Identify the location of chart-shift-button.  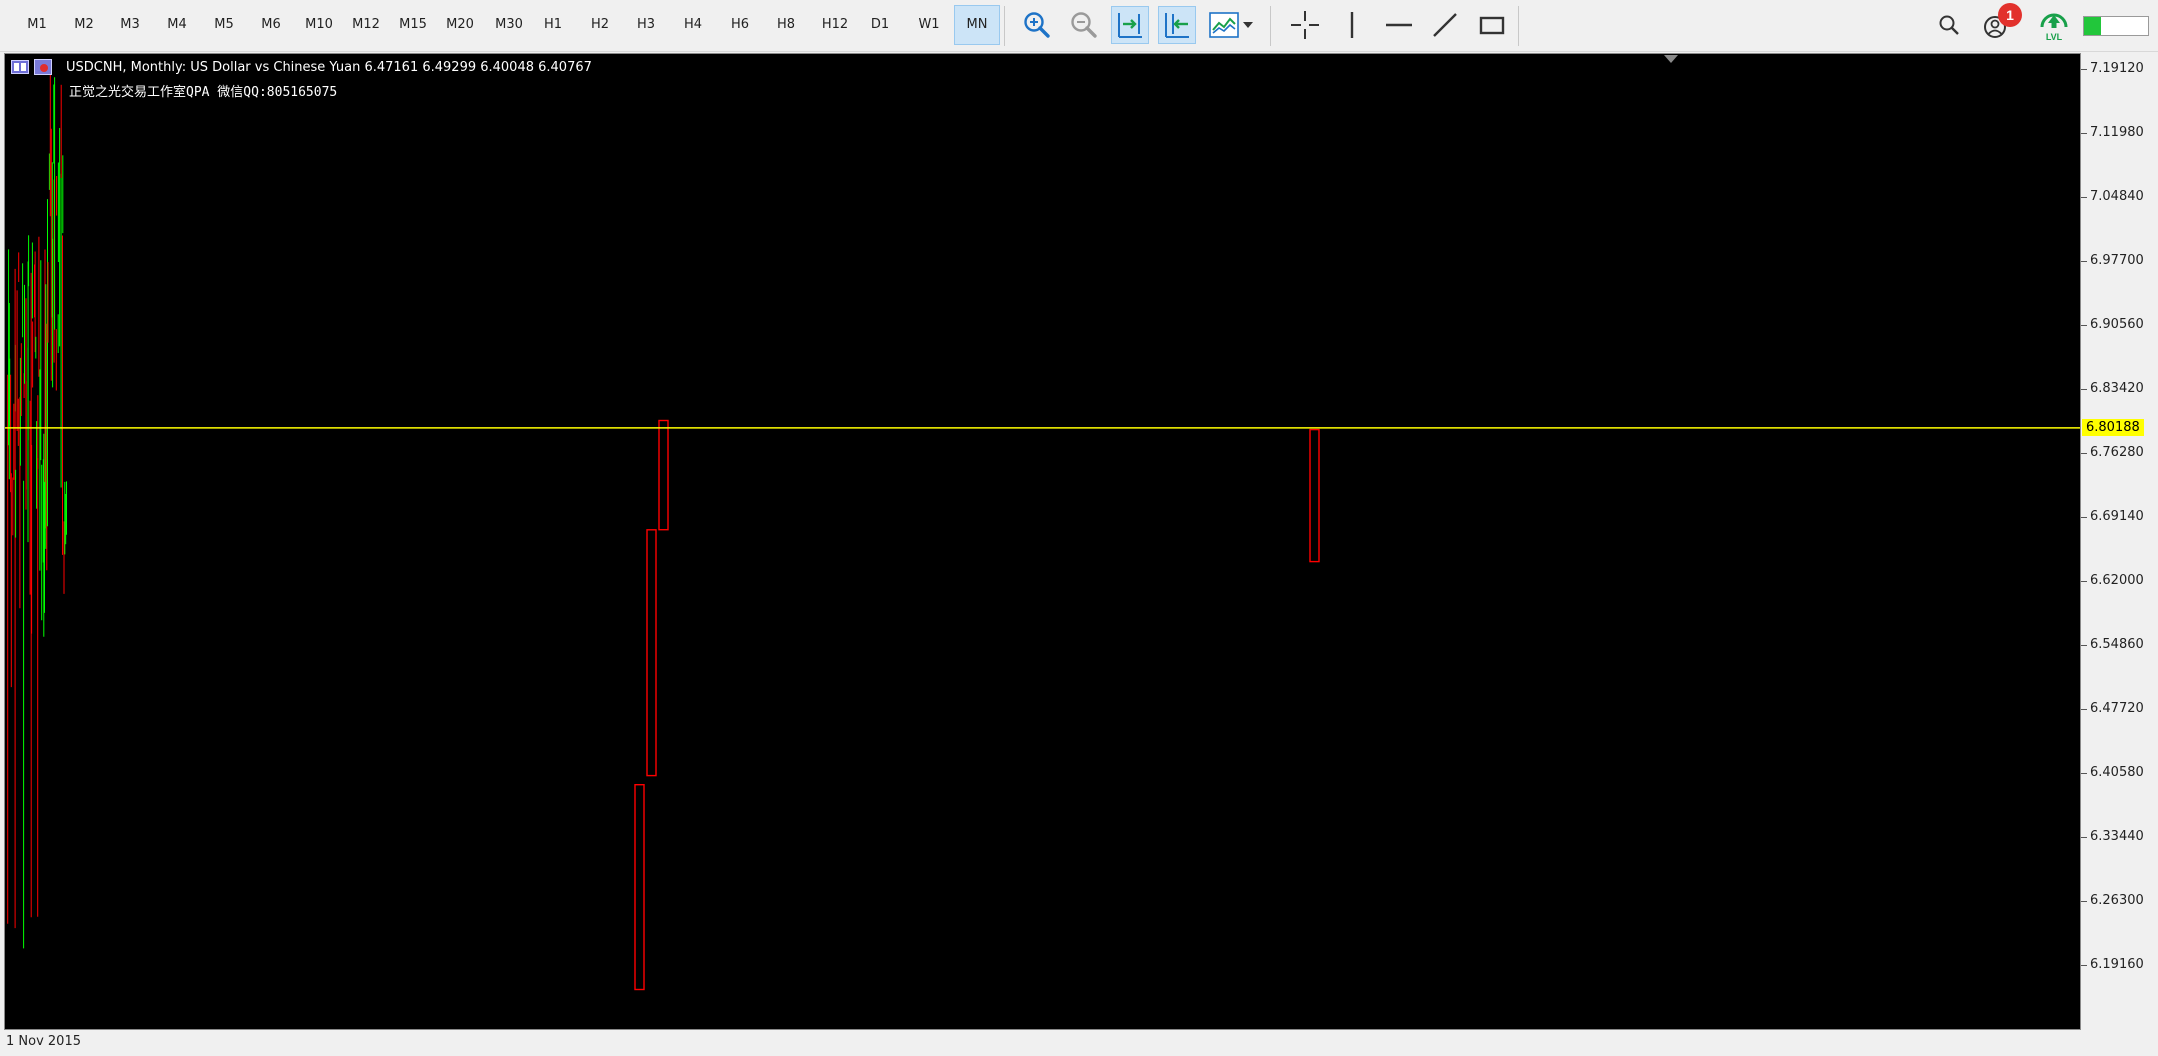
(1177, 25).